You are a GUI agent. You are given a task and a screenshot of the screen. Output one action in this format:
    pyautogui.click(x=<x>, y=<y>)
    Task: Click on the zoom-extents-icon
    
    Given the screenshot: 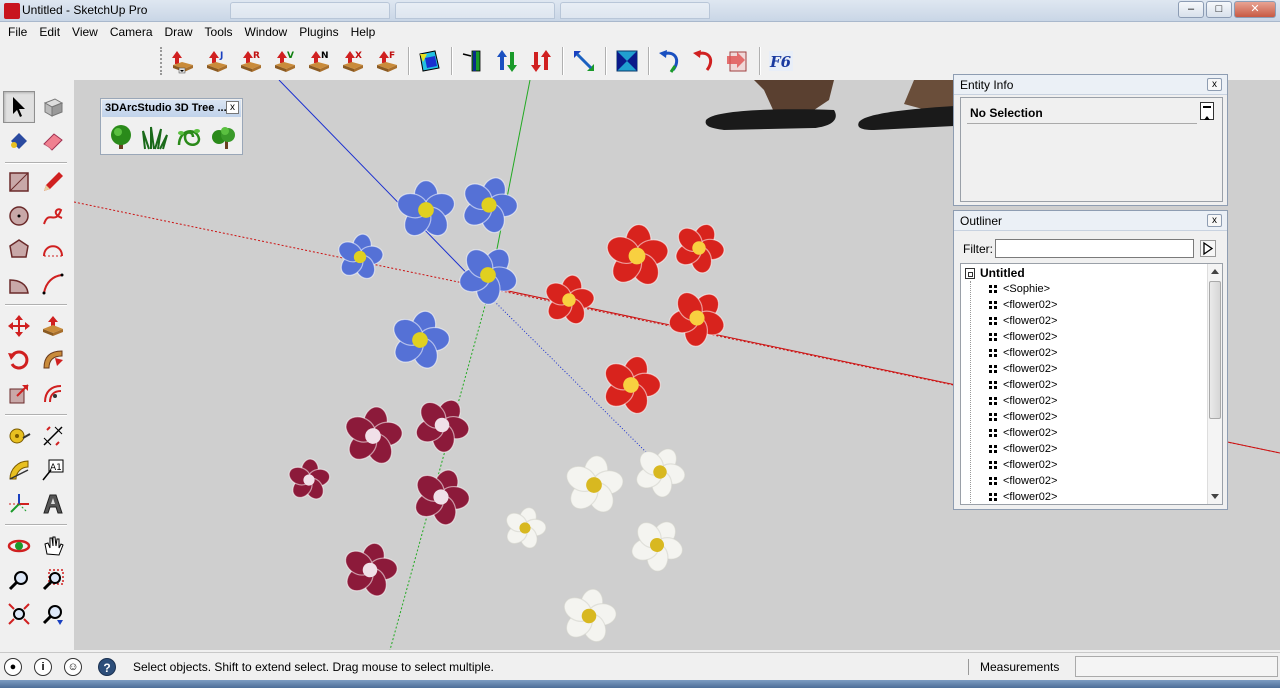 What is the action you would take?
    pyautogui.click(x=19, y=614)
    